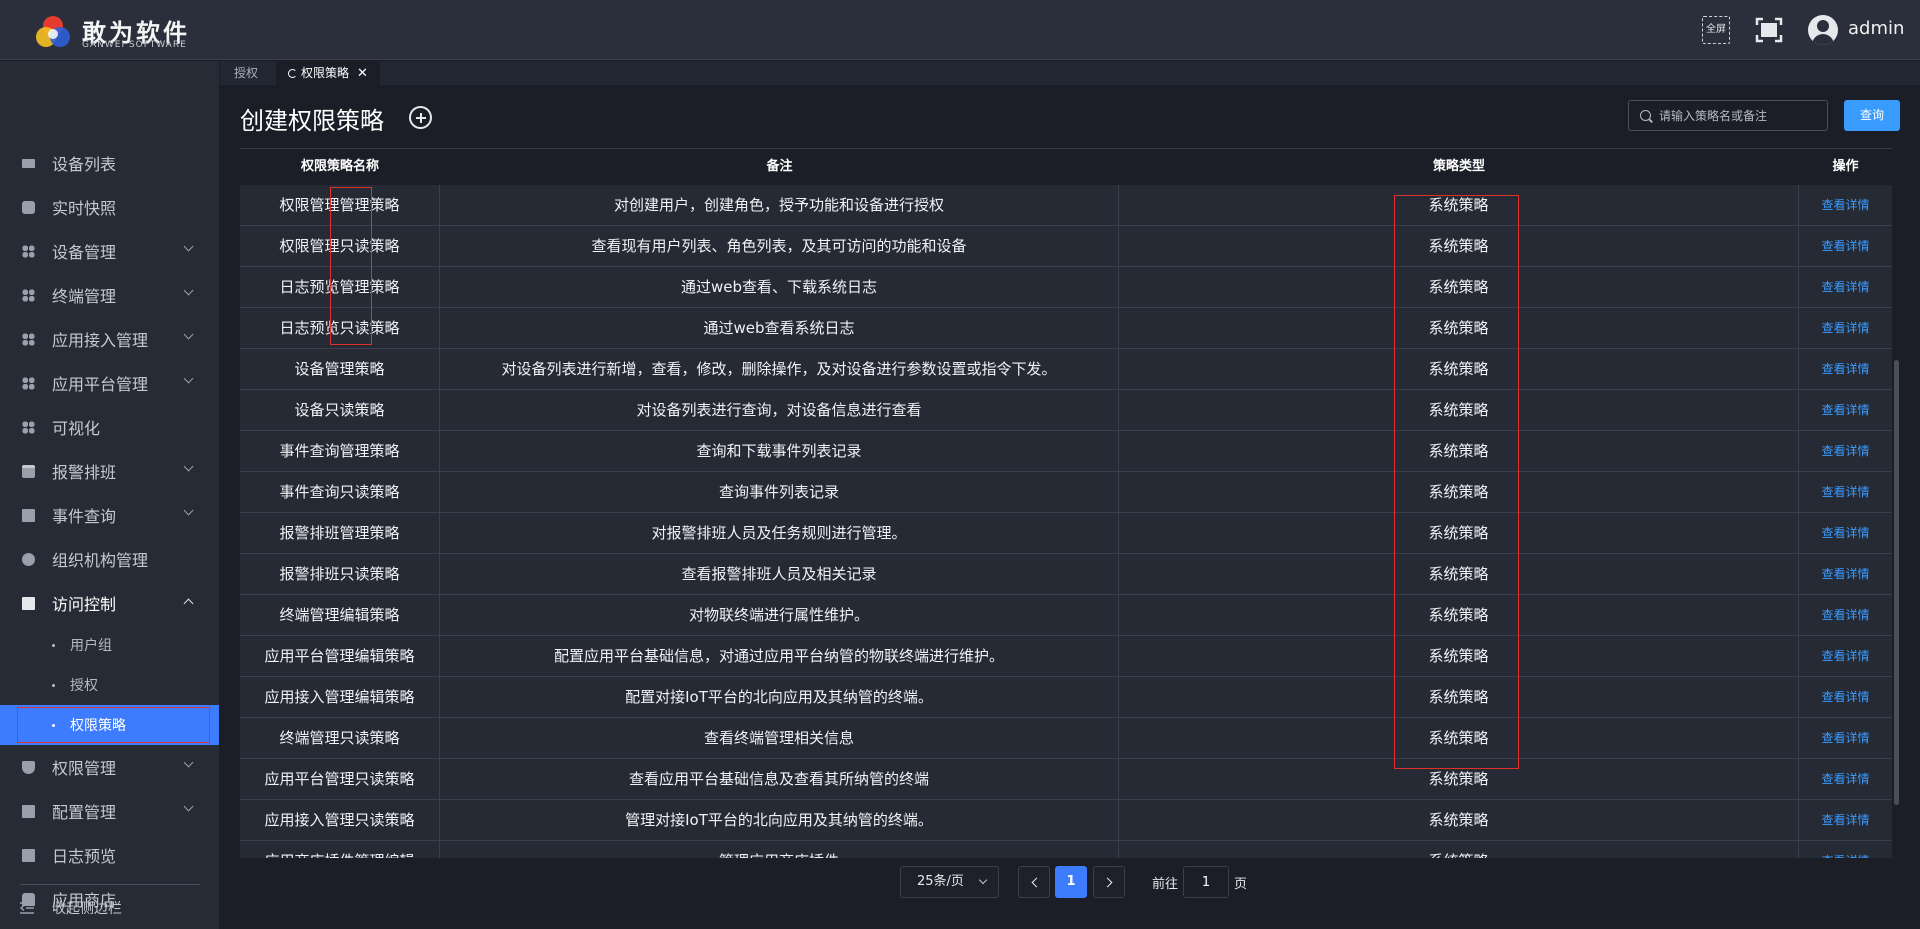 Image resolution: width=1920 pixels, height=929 pixels. What do you see at coordinates (1872, 115) in the screenshot?
I see `query-button: 查询` at bounding box center [1872, 115].